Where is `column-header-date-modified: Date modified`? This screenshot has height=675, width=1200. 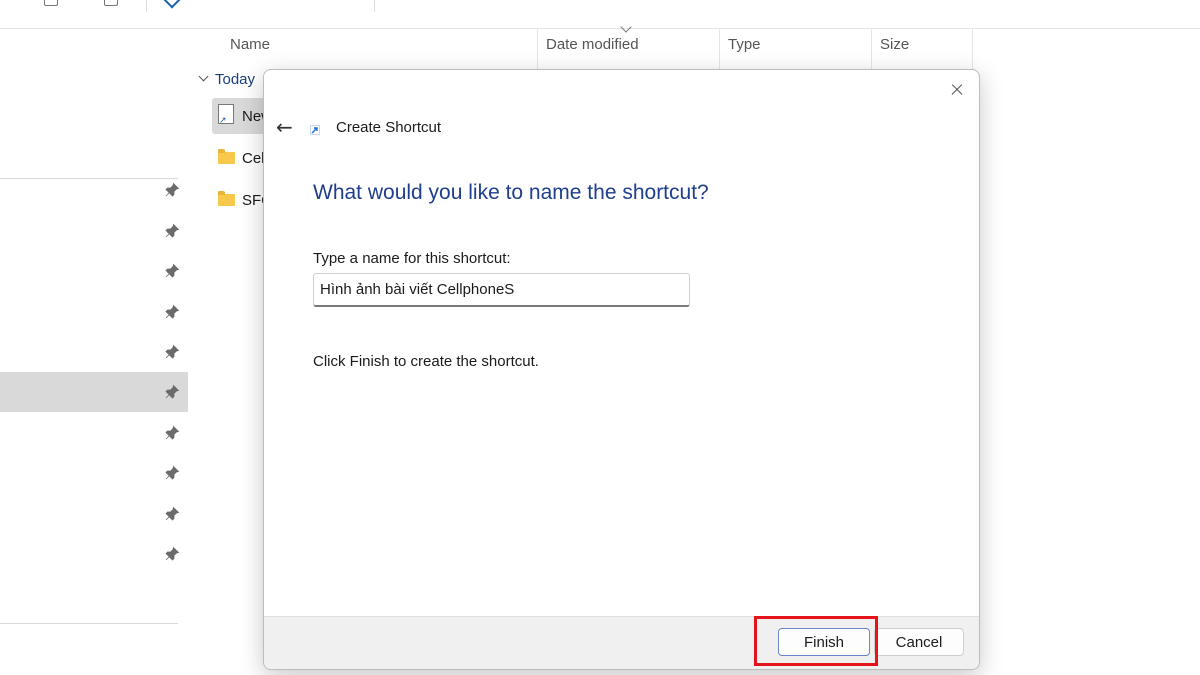 column-header-date-modified: Date modified is located at coordinates (629, 49).